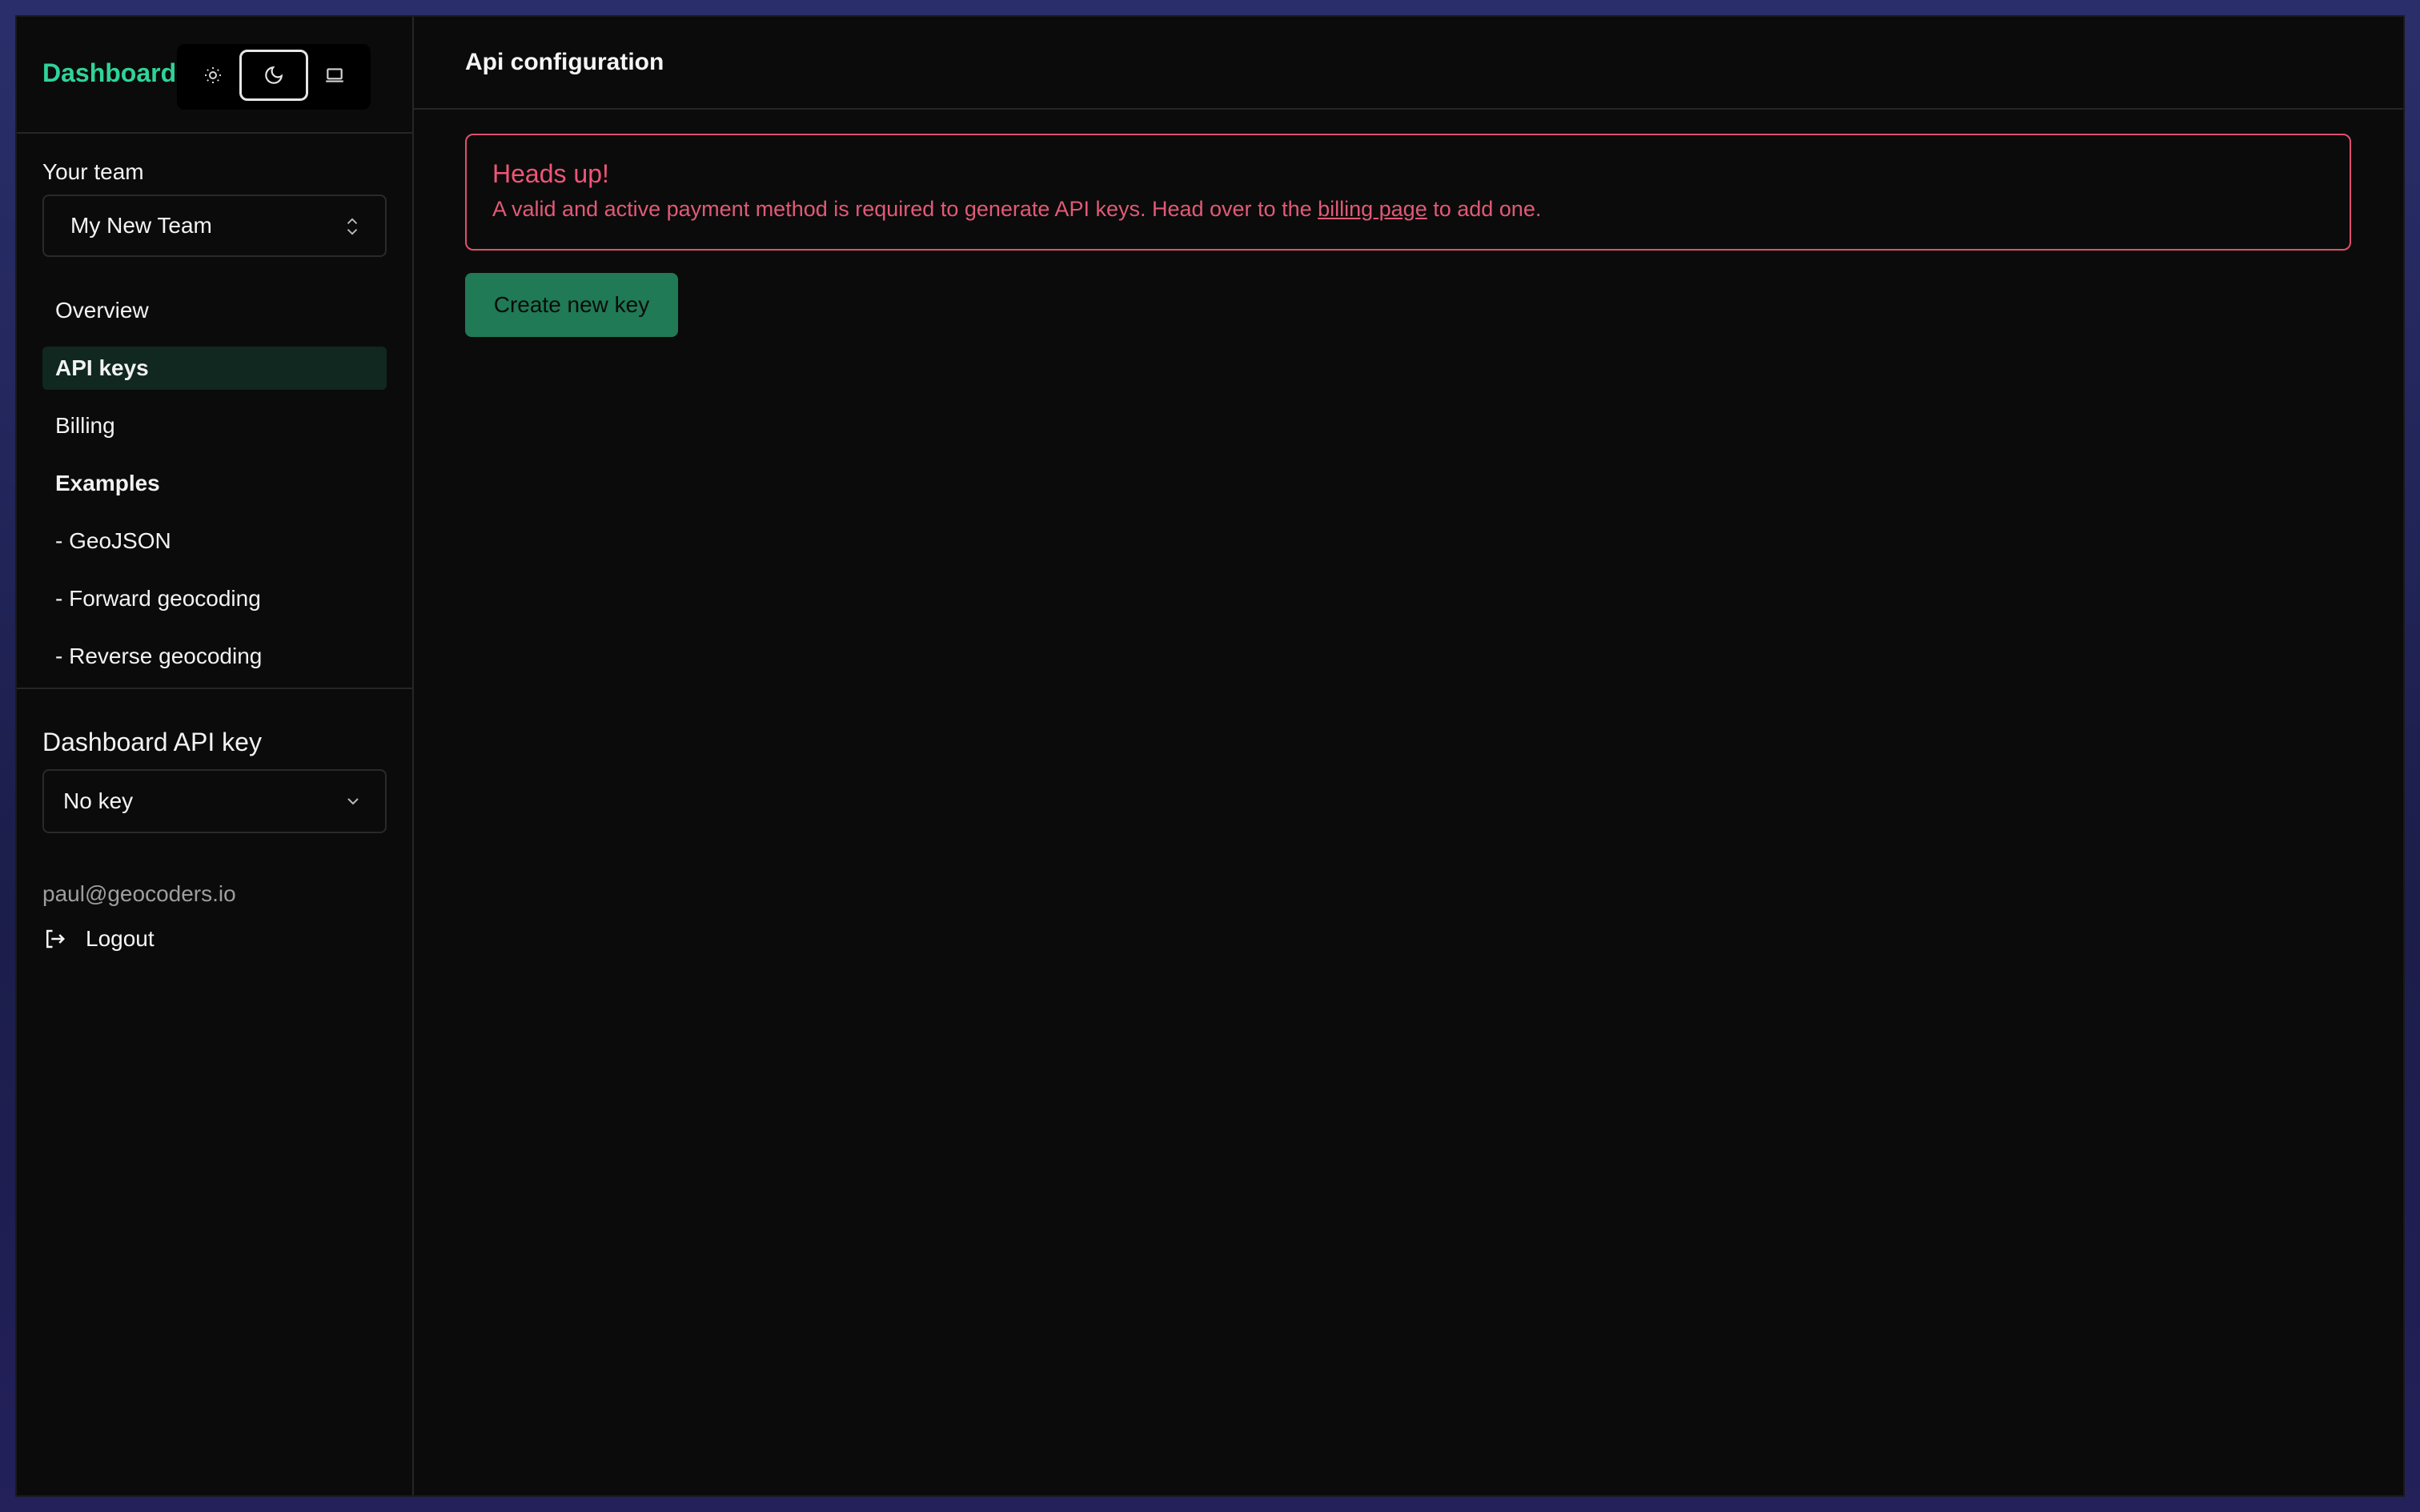 The height and width of the screenshot is (1512, 2420). I want to click on theme-dark-button, so click(273, 75).